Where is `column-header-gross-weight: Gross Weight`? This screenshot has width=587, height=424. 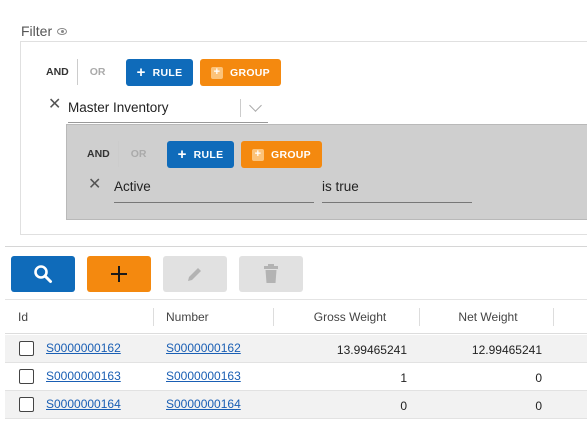
column-header-gross-weight: Gross Weight is located at coordinates (350, 317).